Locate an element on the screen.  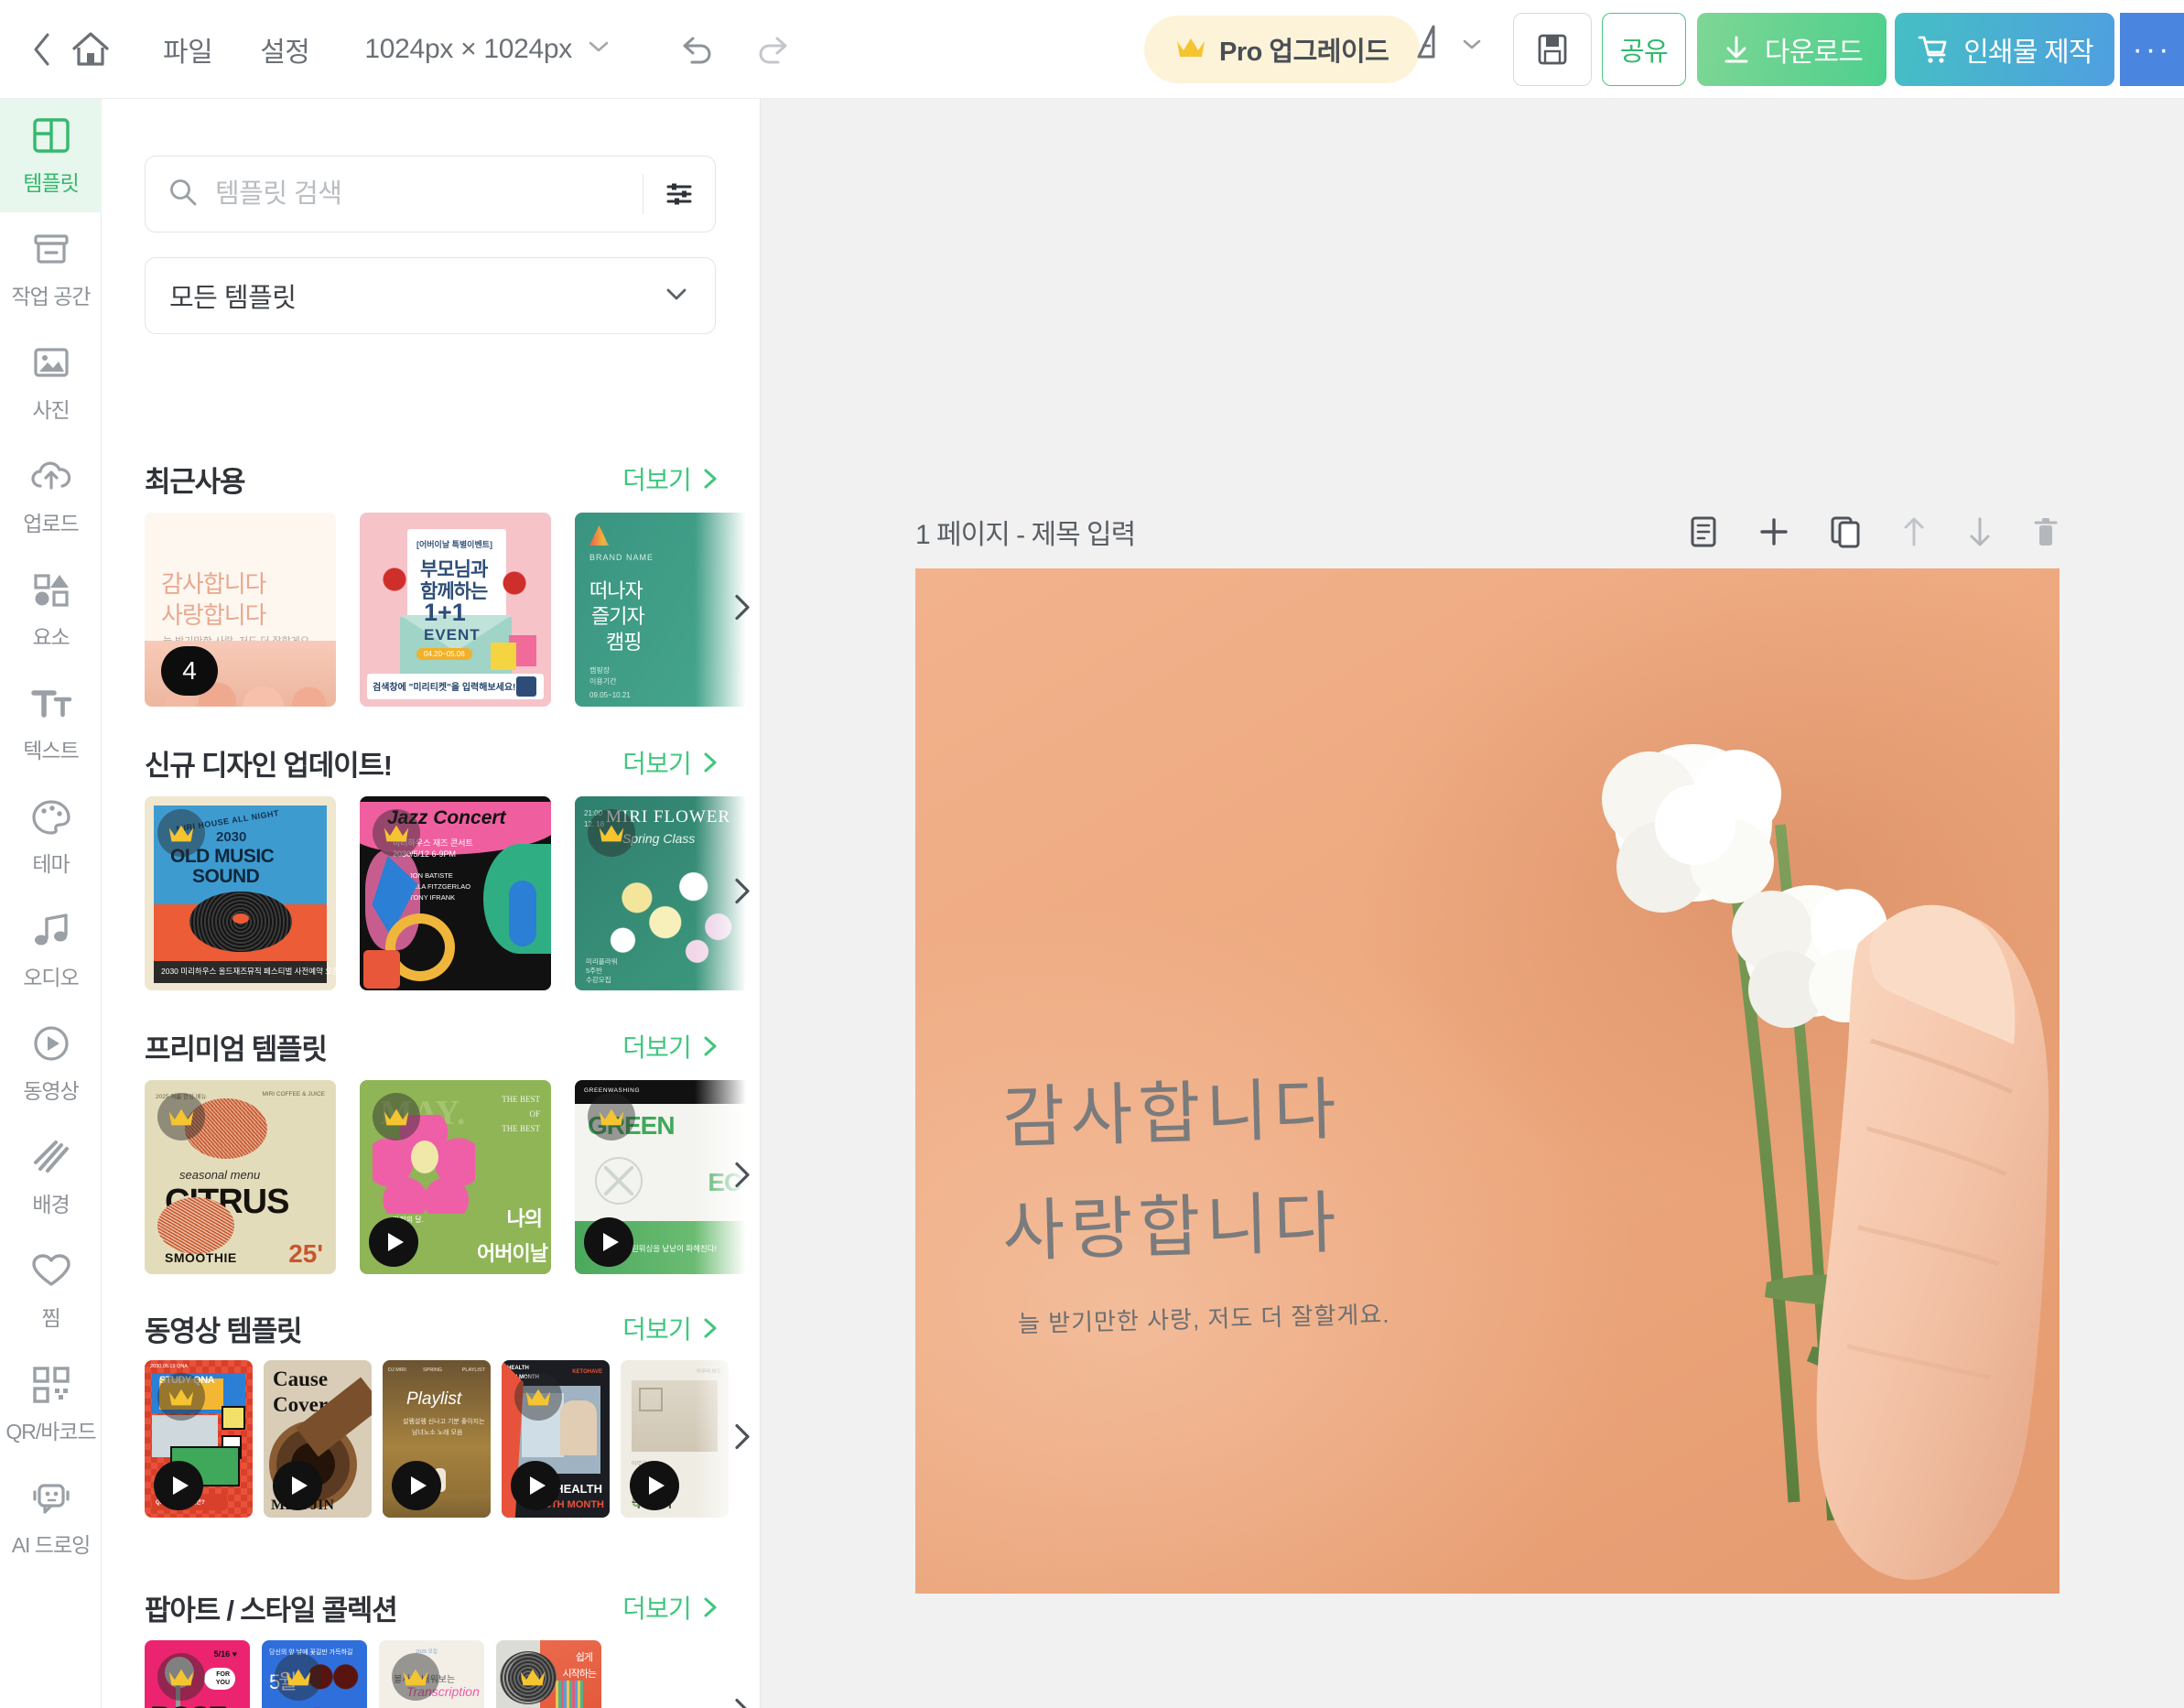
download-label: 다운로드 is located at coordinates (1814, 53).